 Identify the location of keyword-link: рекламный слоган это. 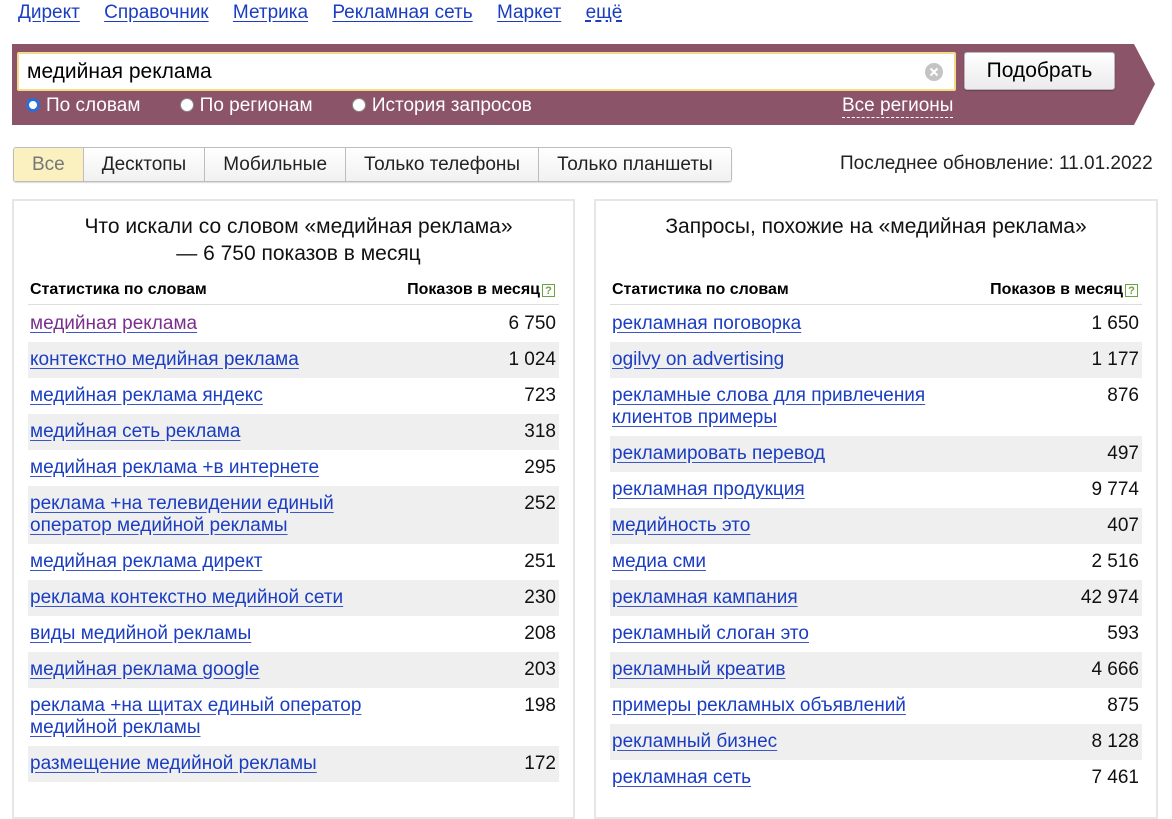
(710, 634).